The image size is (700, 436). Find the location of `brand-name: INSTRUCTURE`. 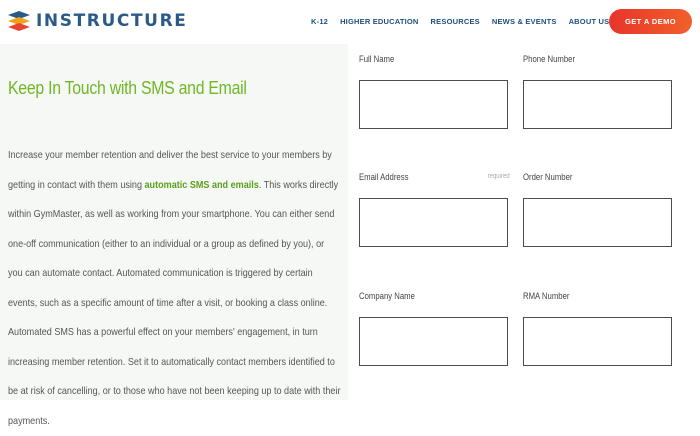

brand-name: INSTRUCTURE is located at coordinates (112, 21).